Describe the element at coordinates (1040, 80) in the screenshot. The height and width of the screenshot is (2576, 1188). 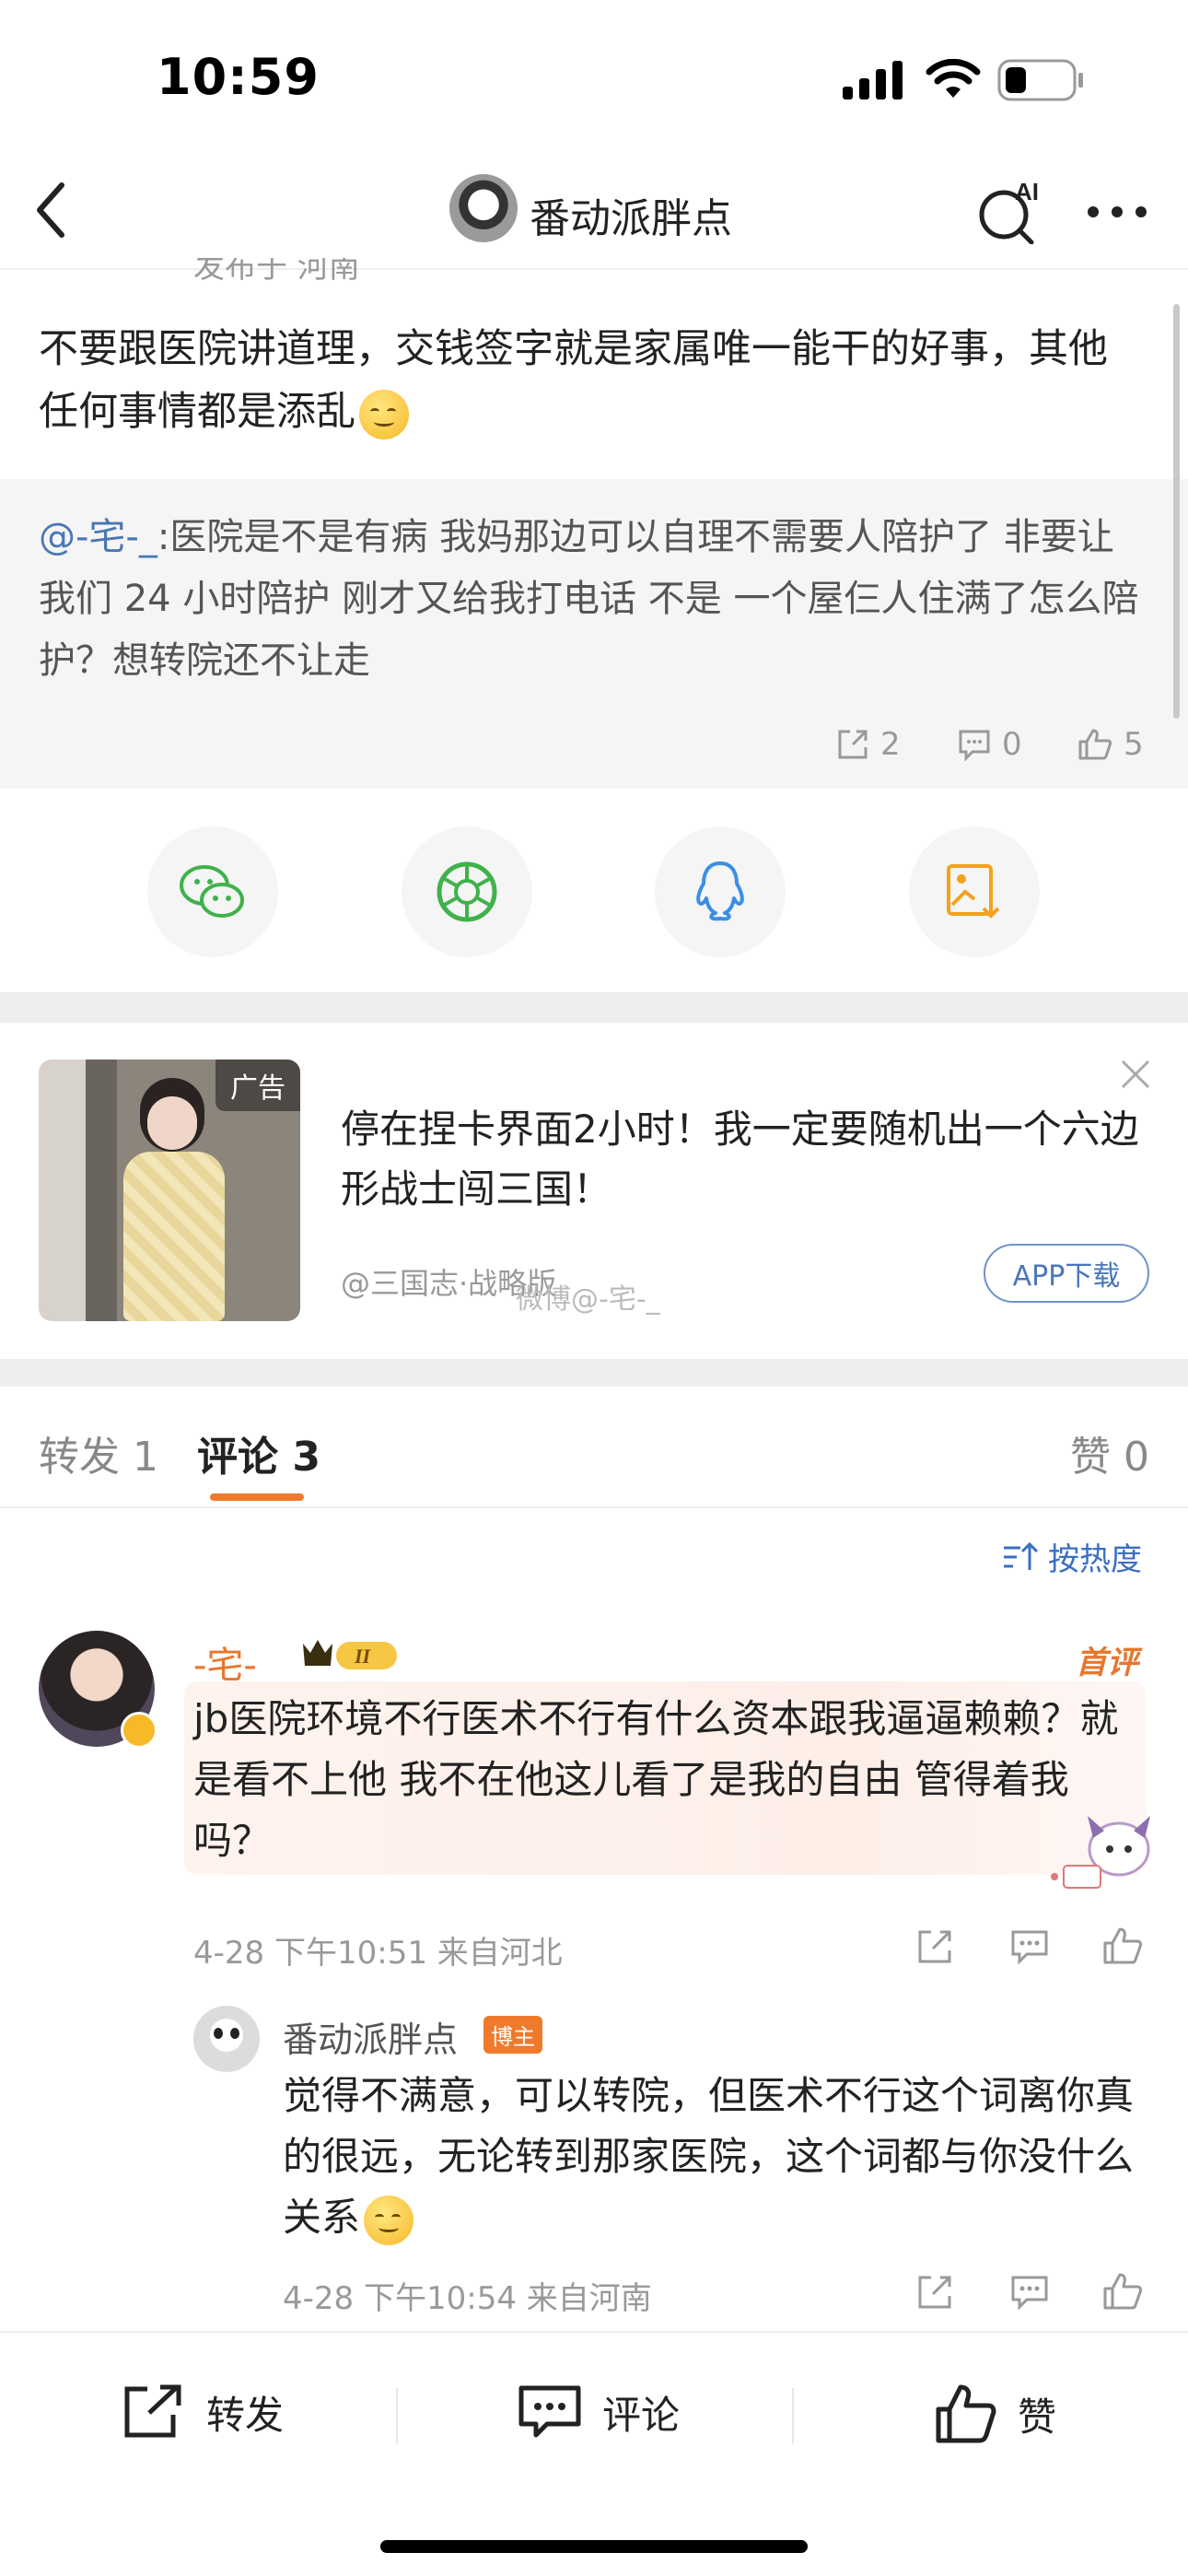
I see `battery-icon` at that location.